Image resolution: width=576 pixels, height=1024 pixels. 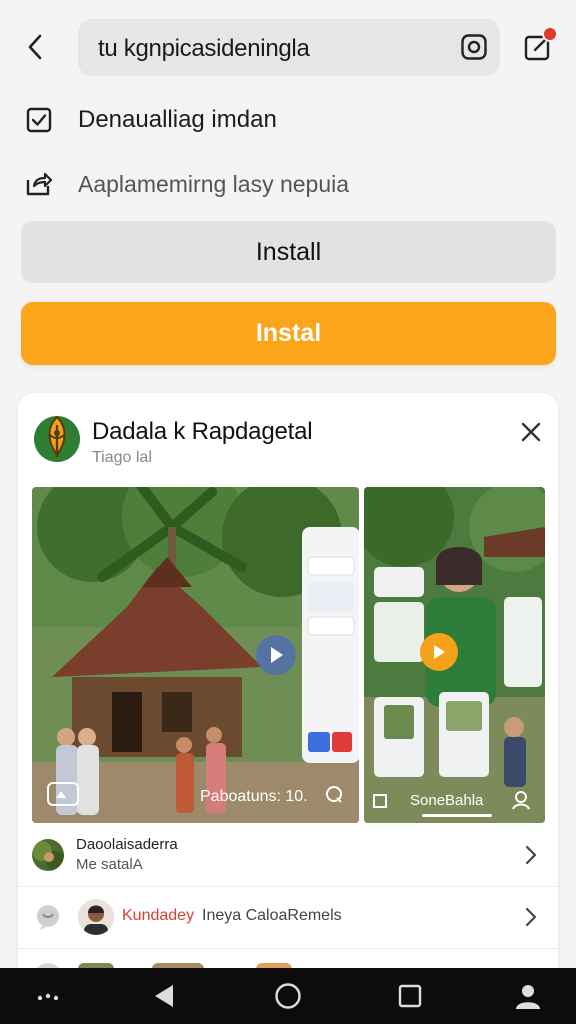 I want to click on list-item: Kundadey Ineya CaloaRemels, so click(x=288, y=916).